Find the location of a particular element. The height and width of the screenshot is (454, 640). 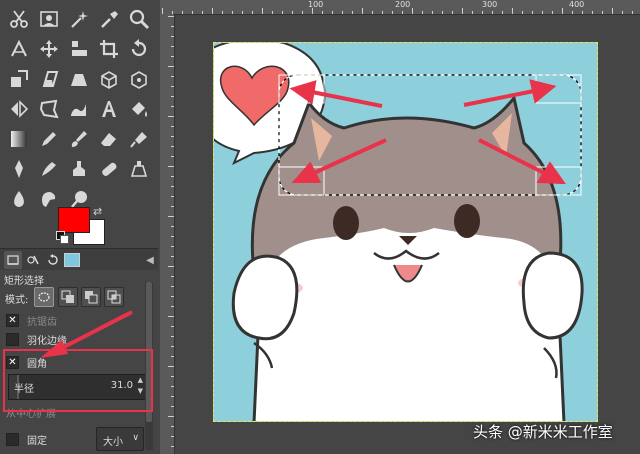

tool-shear-button is located at coordinates (49, 79).